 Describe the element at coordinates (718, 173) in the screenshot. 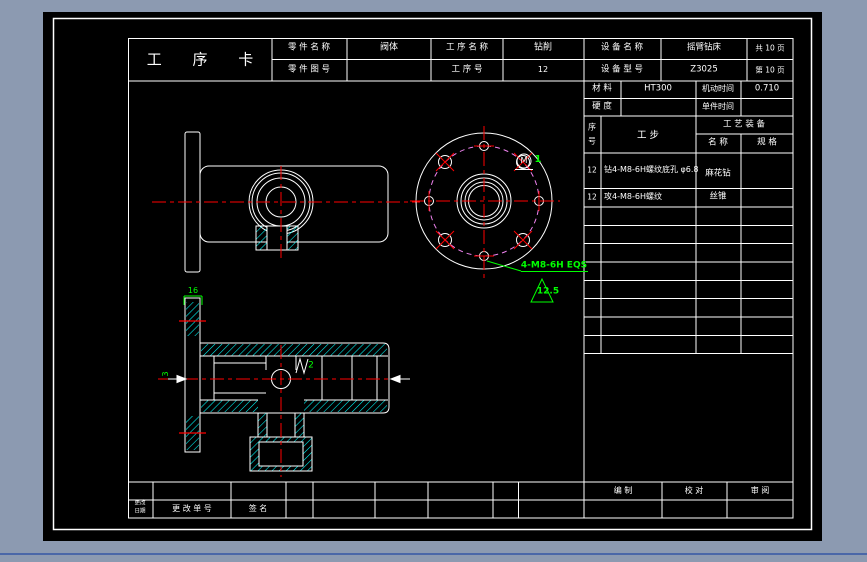

I see `step-row-tool: 麻花钻` at that location.